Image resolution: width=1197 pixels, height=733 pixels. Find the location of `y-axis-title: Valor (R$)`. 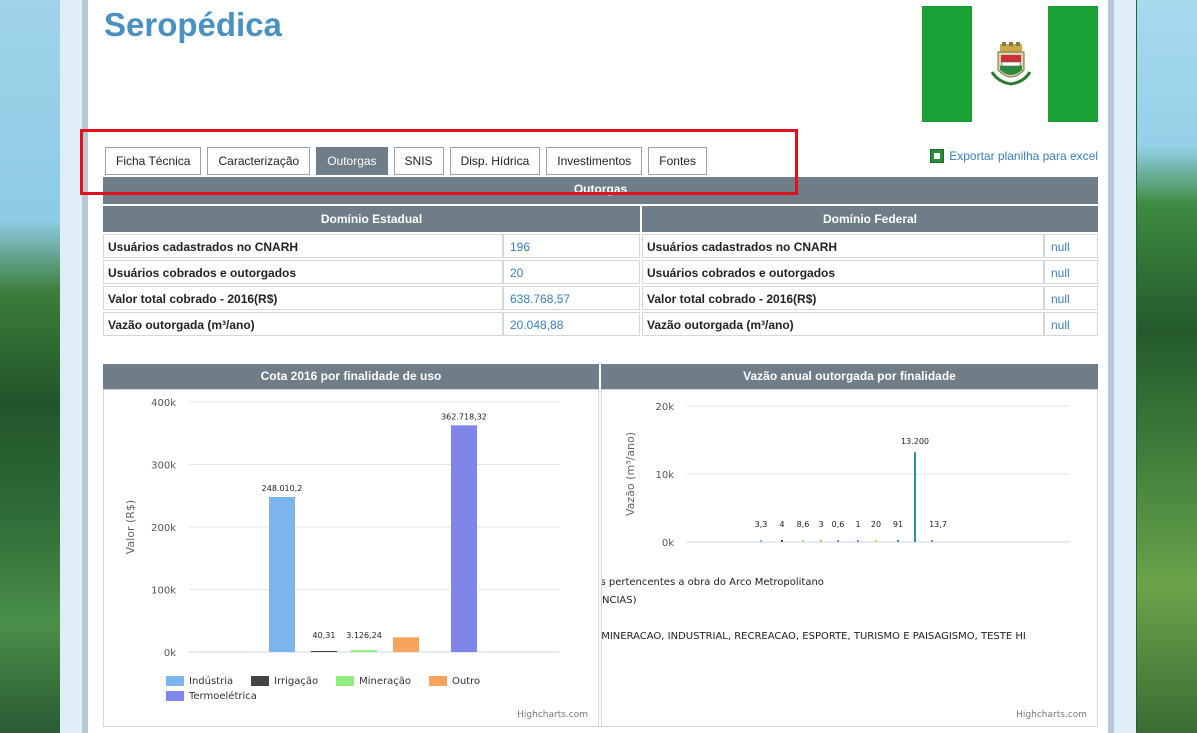

y-axis-title: Valor (R$) is located at coordinates (130, 527).